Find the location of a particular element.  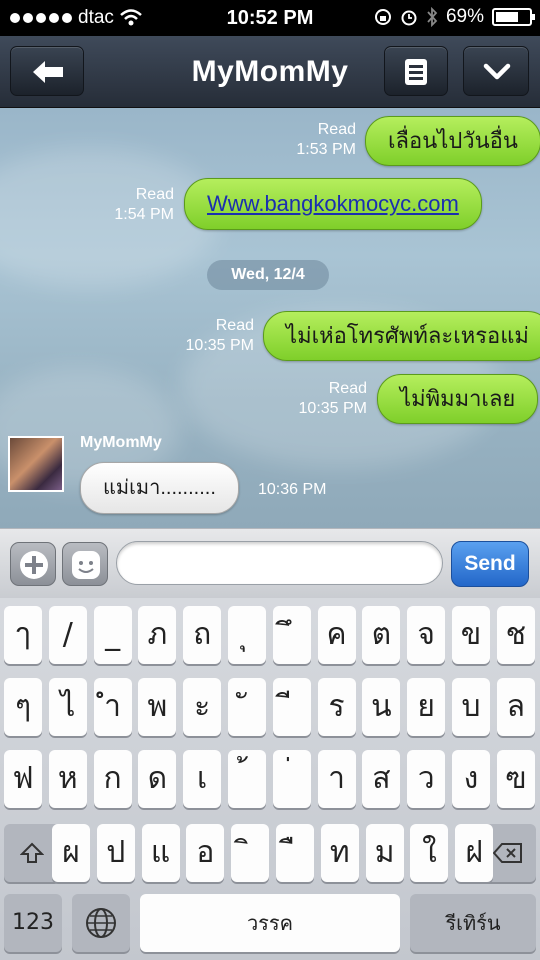

delete-backspace-icon is located at coordinates (507, 853).